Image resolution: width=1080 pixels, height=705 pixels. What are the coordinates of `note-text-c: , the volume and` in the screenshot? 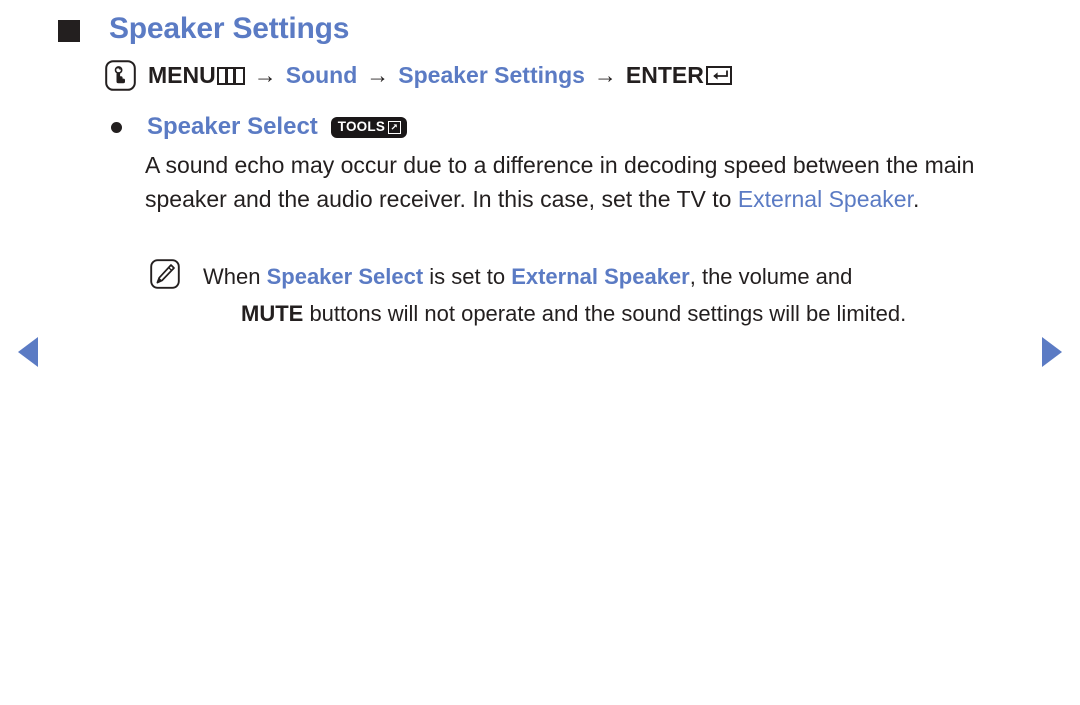 It's located at (771, 276).